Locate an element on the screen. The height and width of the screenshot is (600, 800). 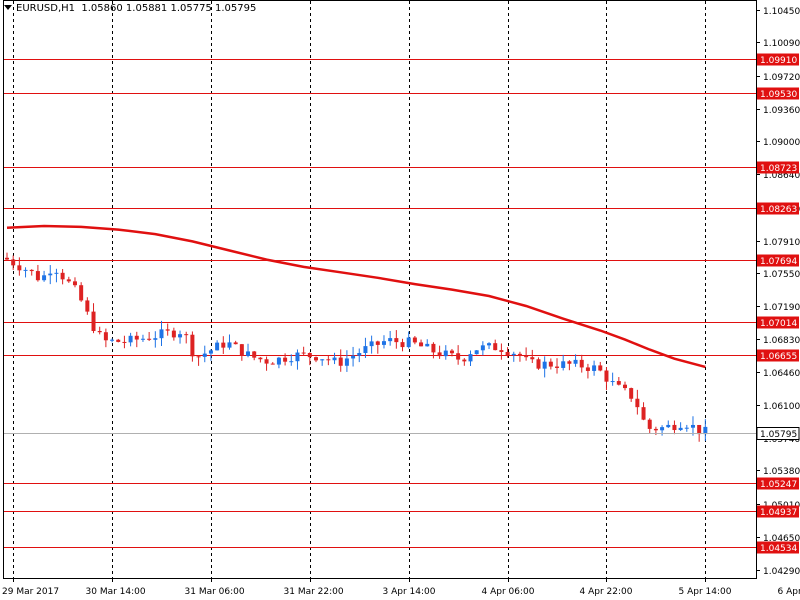
x-tick-label: 31 Mar 06:00 is located at coordinates (215, 592).